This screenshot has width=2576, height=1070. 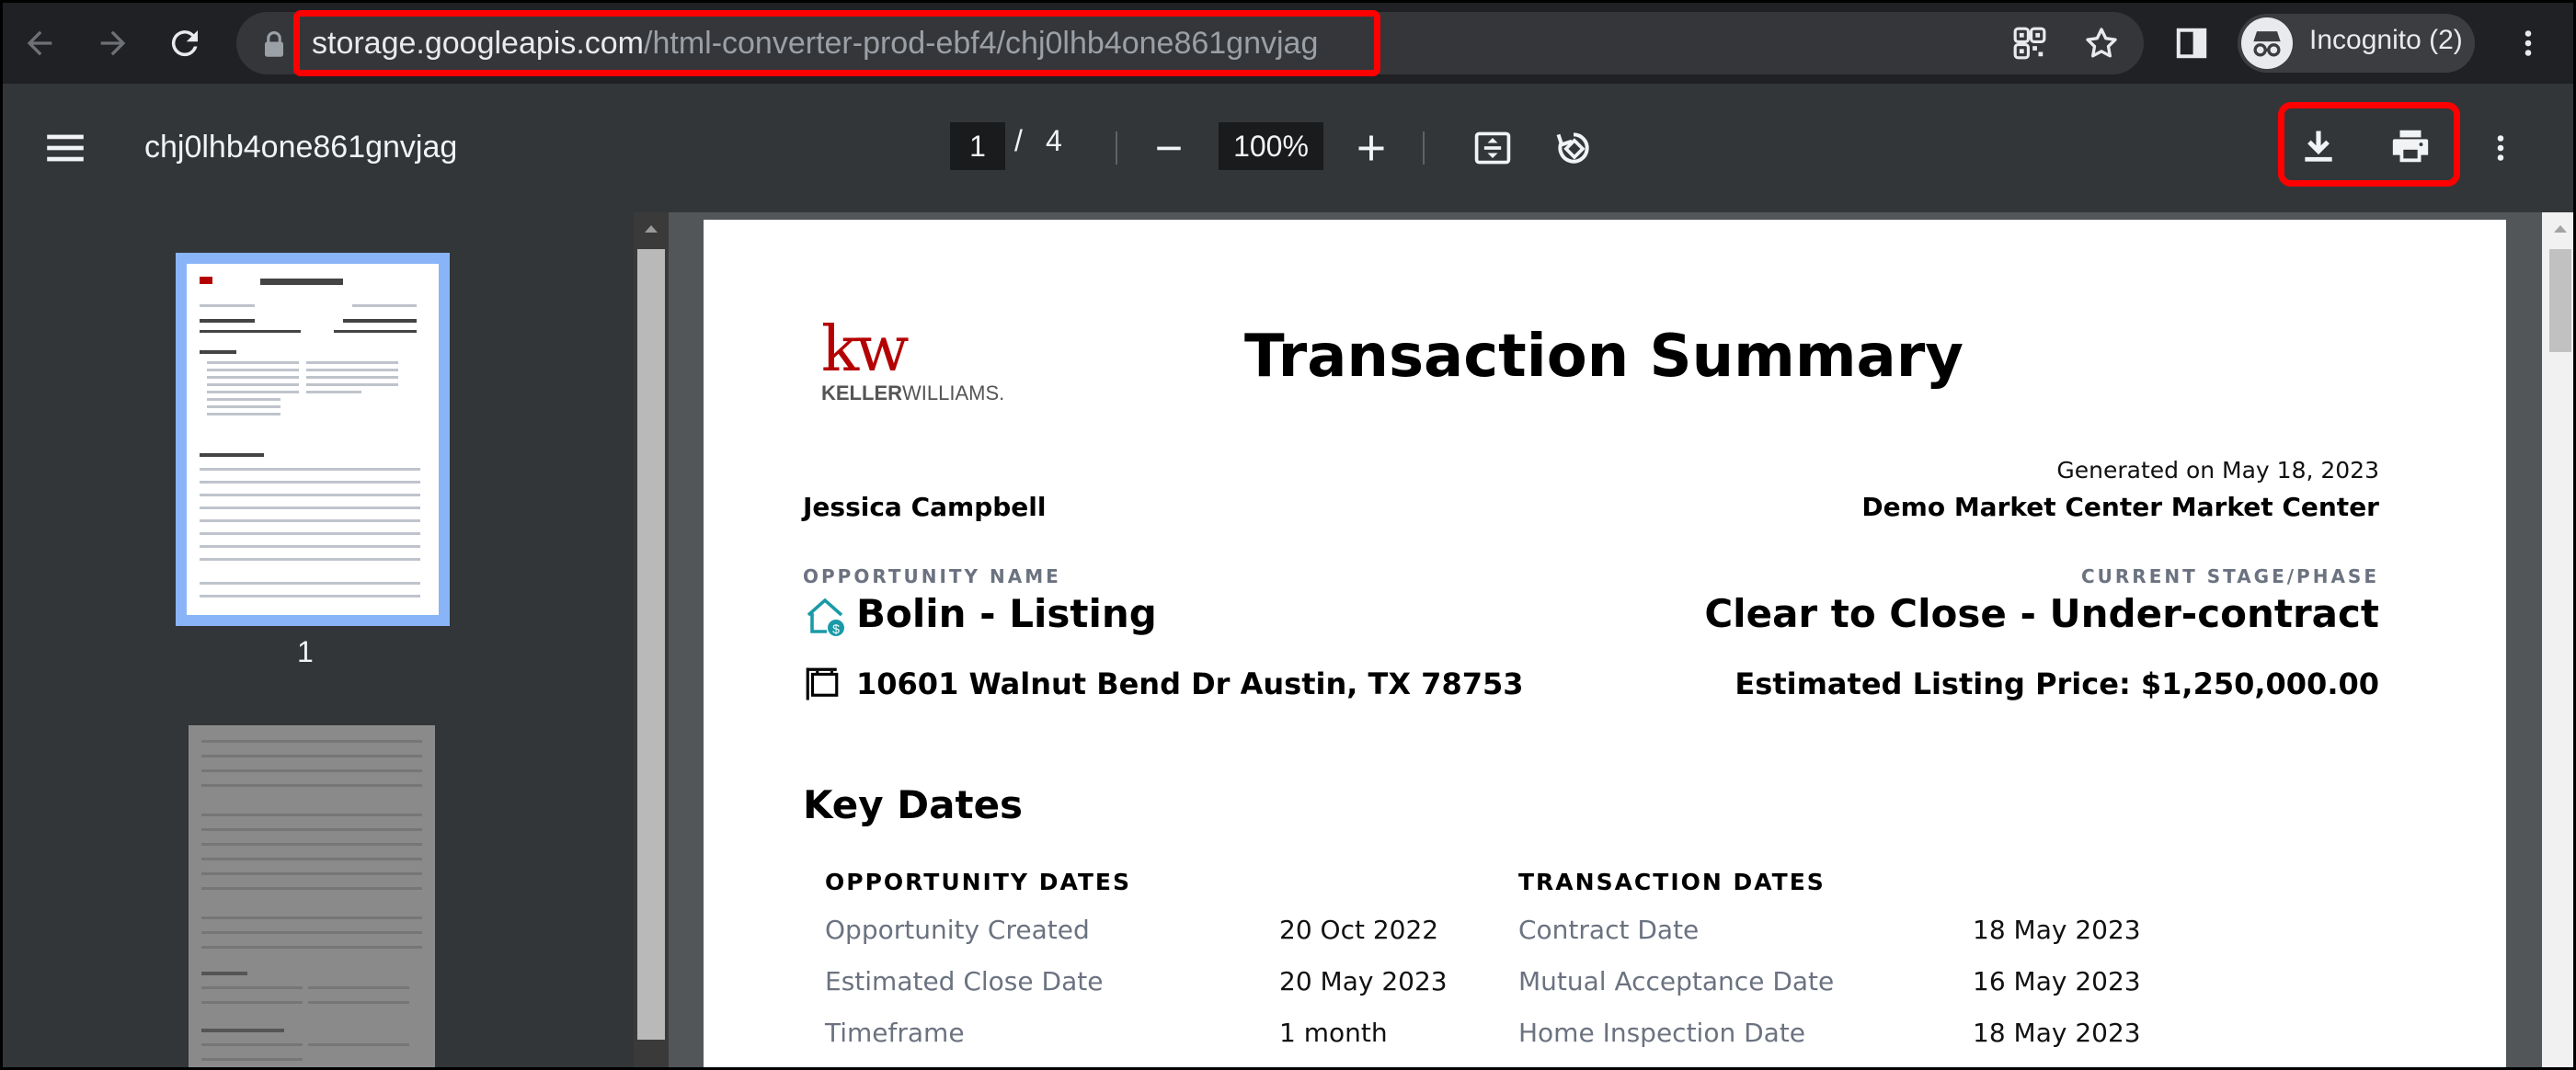 I want to click on stage-label: CURRENT STAGE/PHASE, so click(x=2229, y=576).